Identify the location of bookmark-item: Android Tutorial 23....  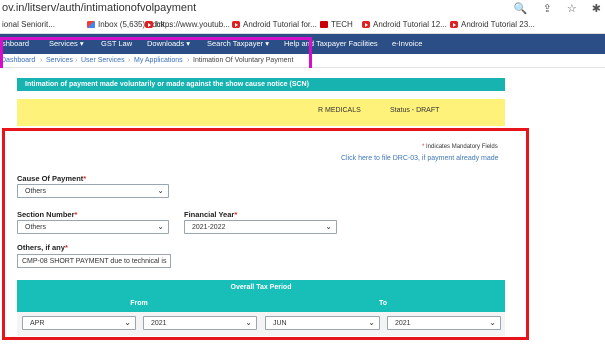
(492, 24).